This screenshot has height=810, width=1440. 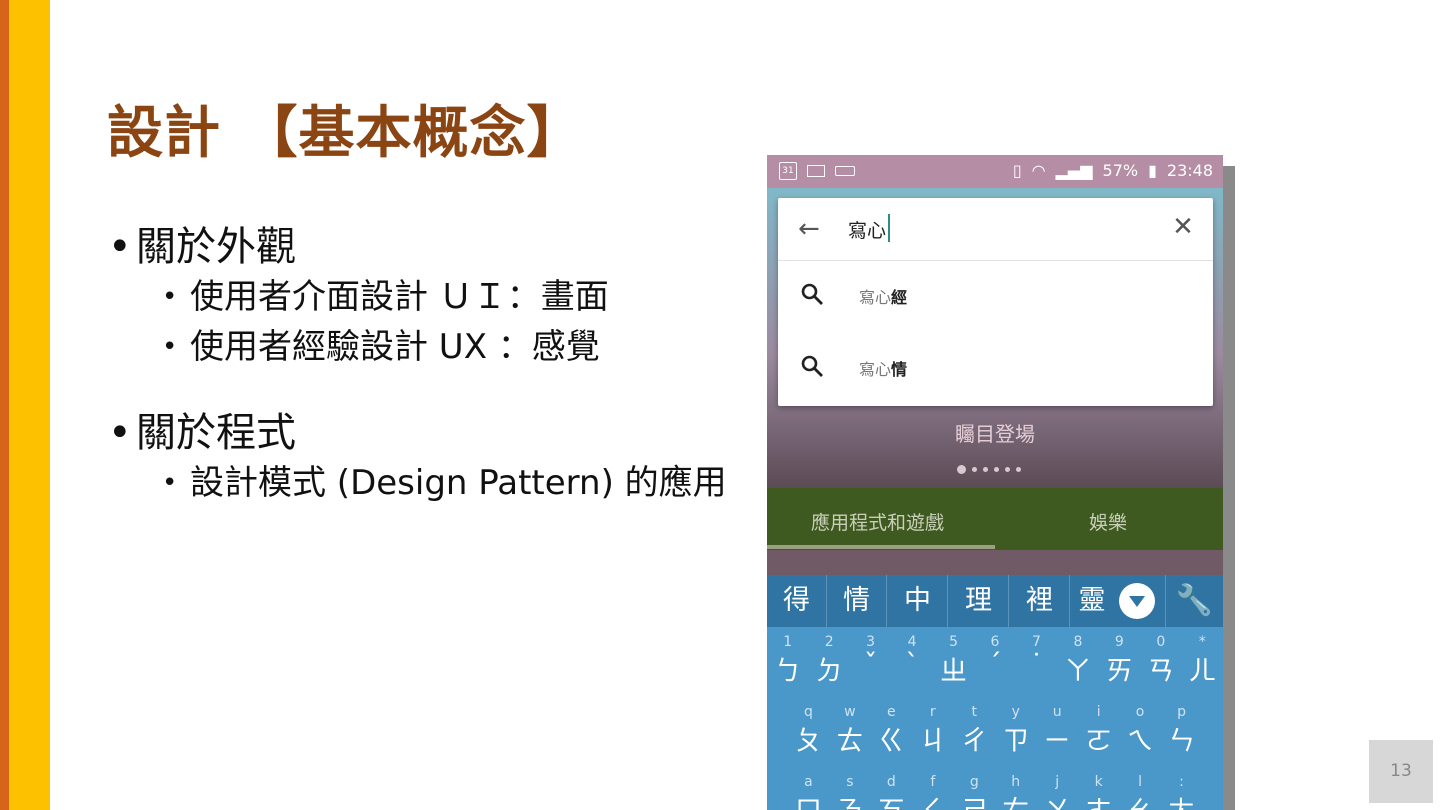 I want to click on suggestion-item: 寫心經, so click(x=995, y=296).